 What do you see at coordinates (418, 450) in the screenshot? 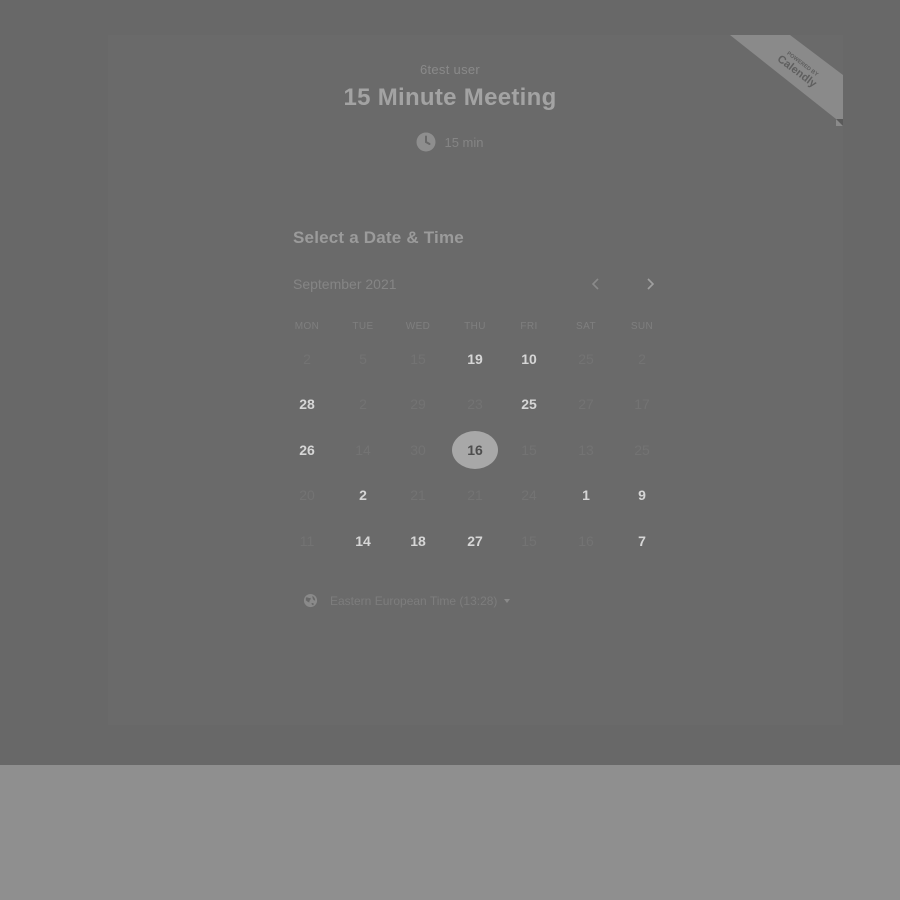
I see `unavailable-day: 30` at bounding box center [418, 450].